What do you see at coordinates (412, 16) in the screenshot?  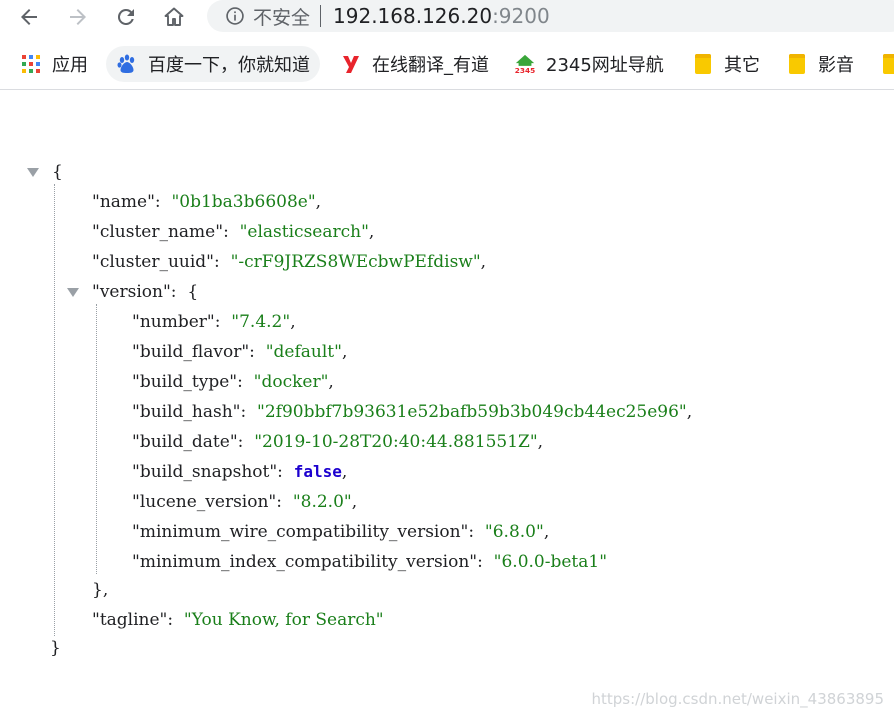 I see `url-host: 192.168.126.20` at bounding box center [412, 16].